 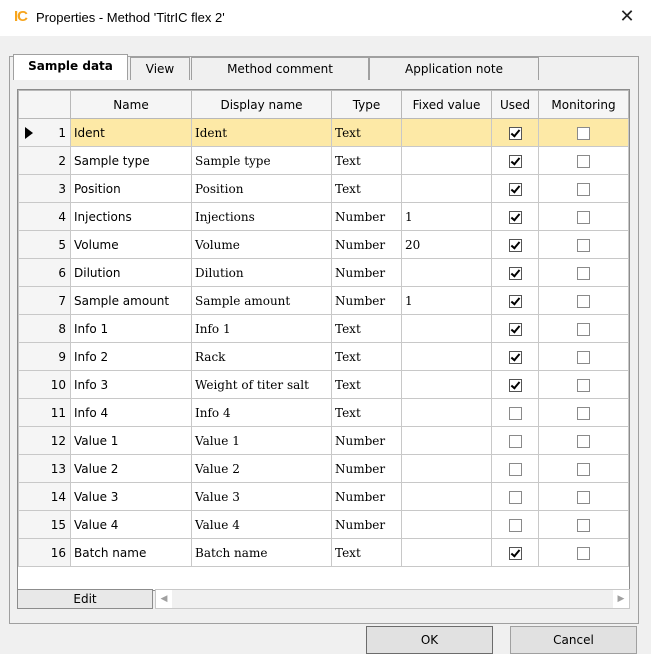 I want to click on table-row: 1 Ident Ident Text, so click(x=323, y=132).